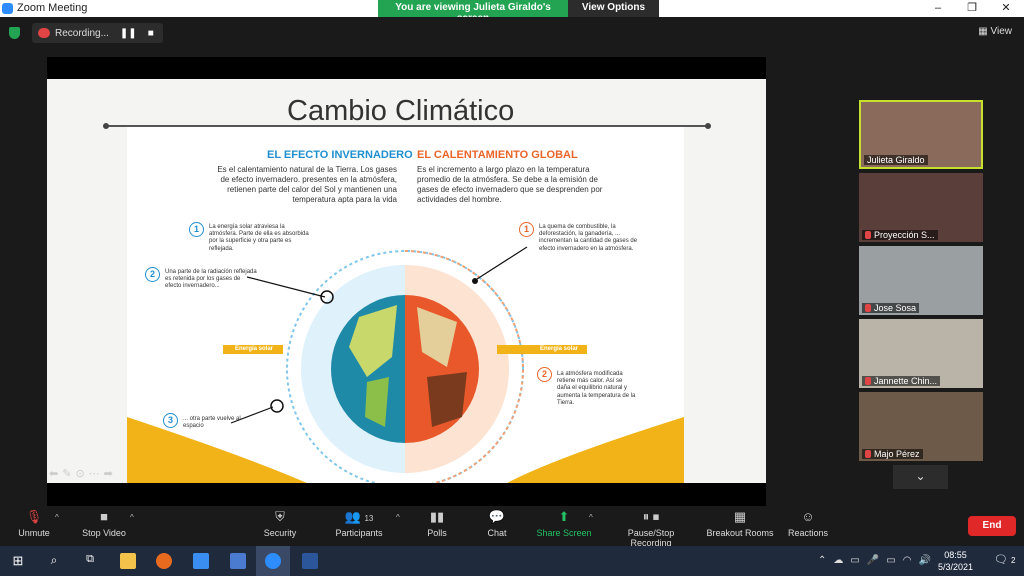 This screenshot has height=576, width=1024. I want to click on chat-button: 💬 Chat, so click(497, 523).